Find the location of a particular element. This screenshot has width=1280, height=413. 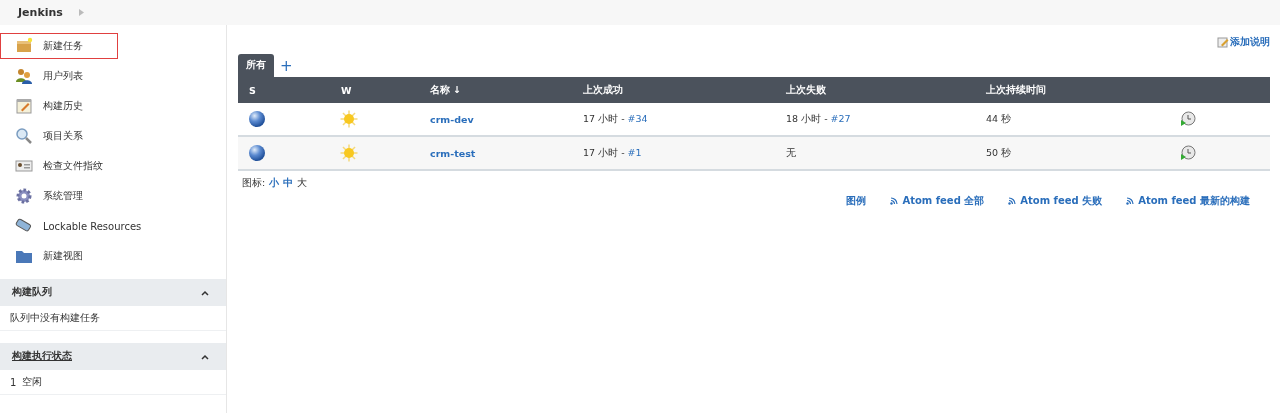

build-time: 无 is located at coordinates (791, 152).